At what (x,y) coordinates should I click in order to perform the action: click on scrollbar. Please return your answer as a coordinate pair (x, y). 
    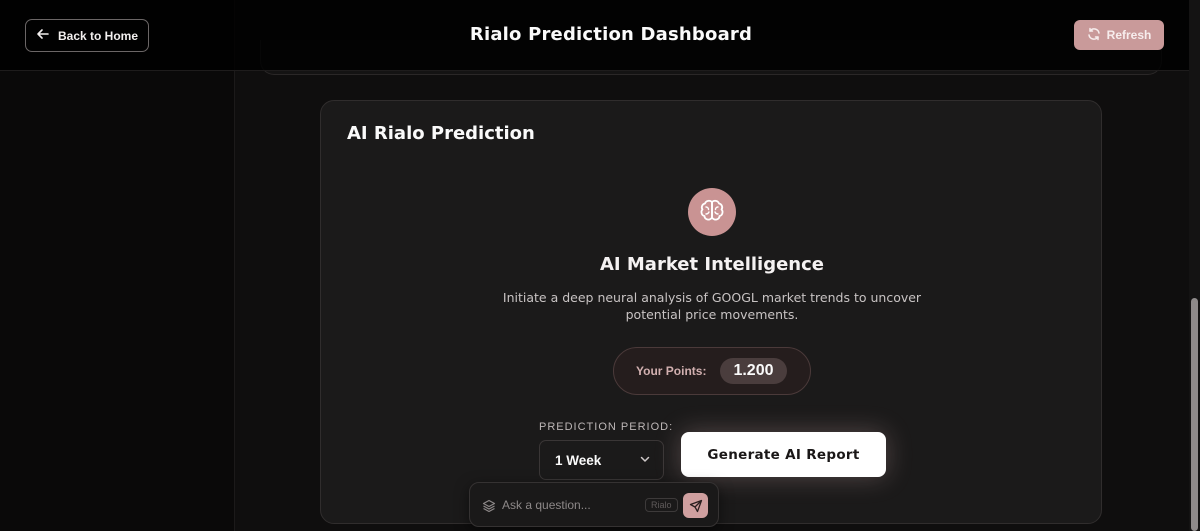
    Looking at the image, I should click on (1194, 265).